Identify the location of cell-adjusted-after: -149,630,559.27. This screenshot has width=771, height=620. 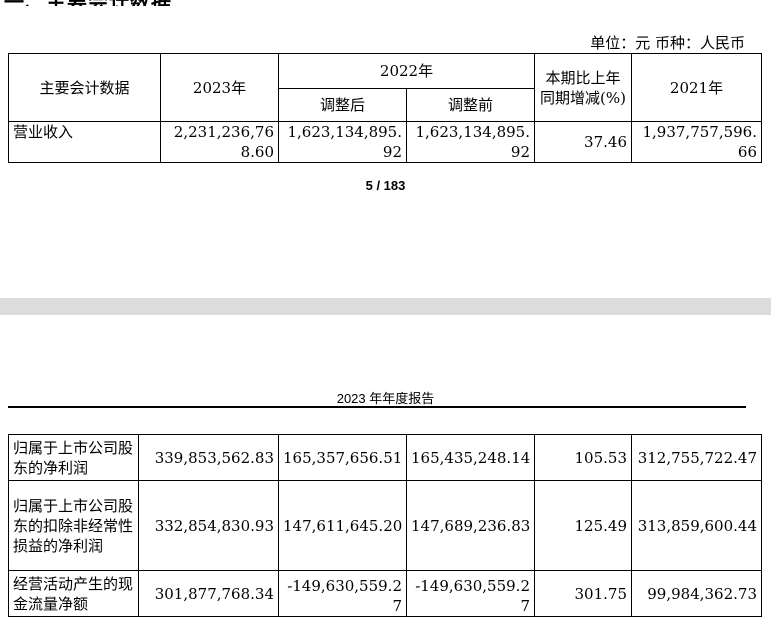
(342, 593).